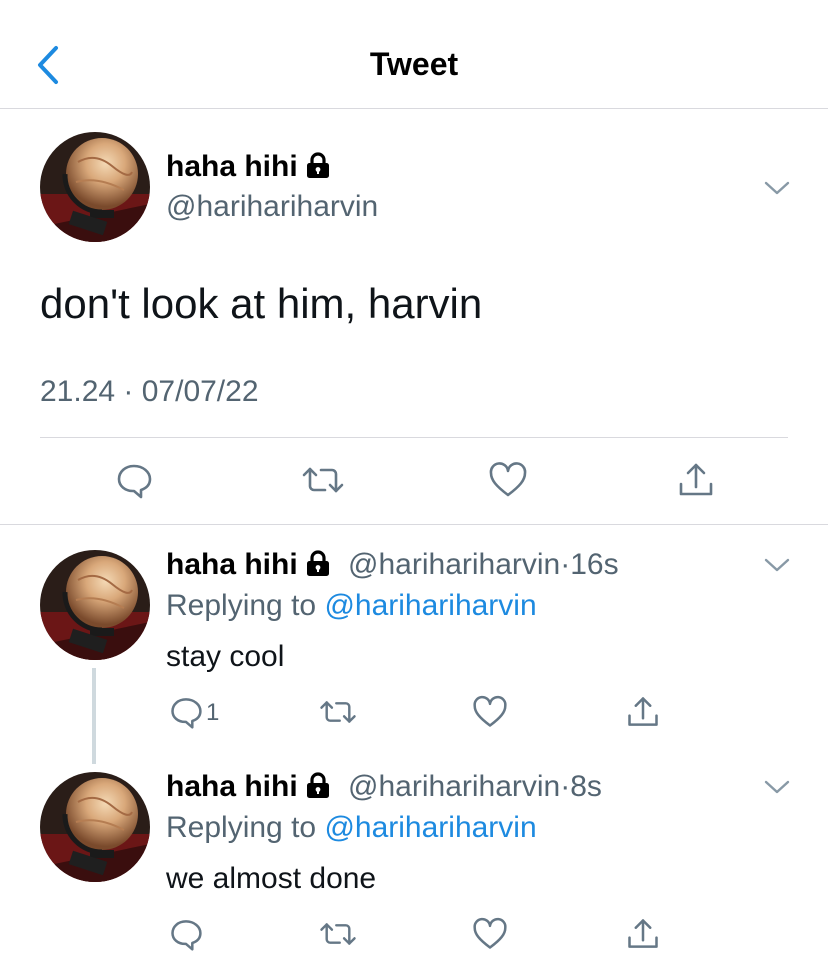  Describe the element at coordinates (271, 878) in the screenshot. I see `reply-text: we almost done` at that location.